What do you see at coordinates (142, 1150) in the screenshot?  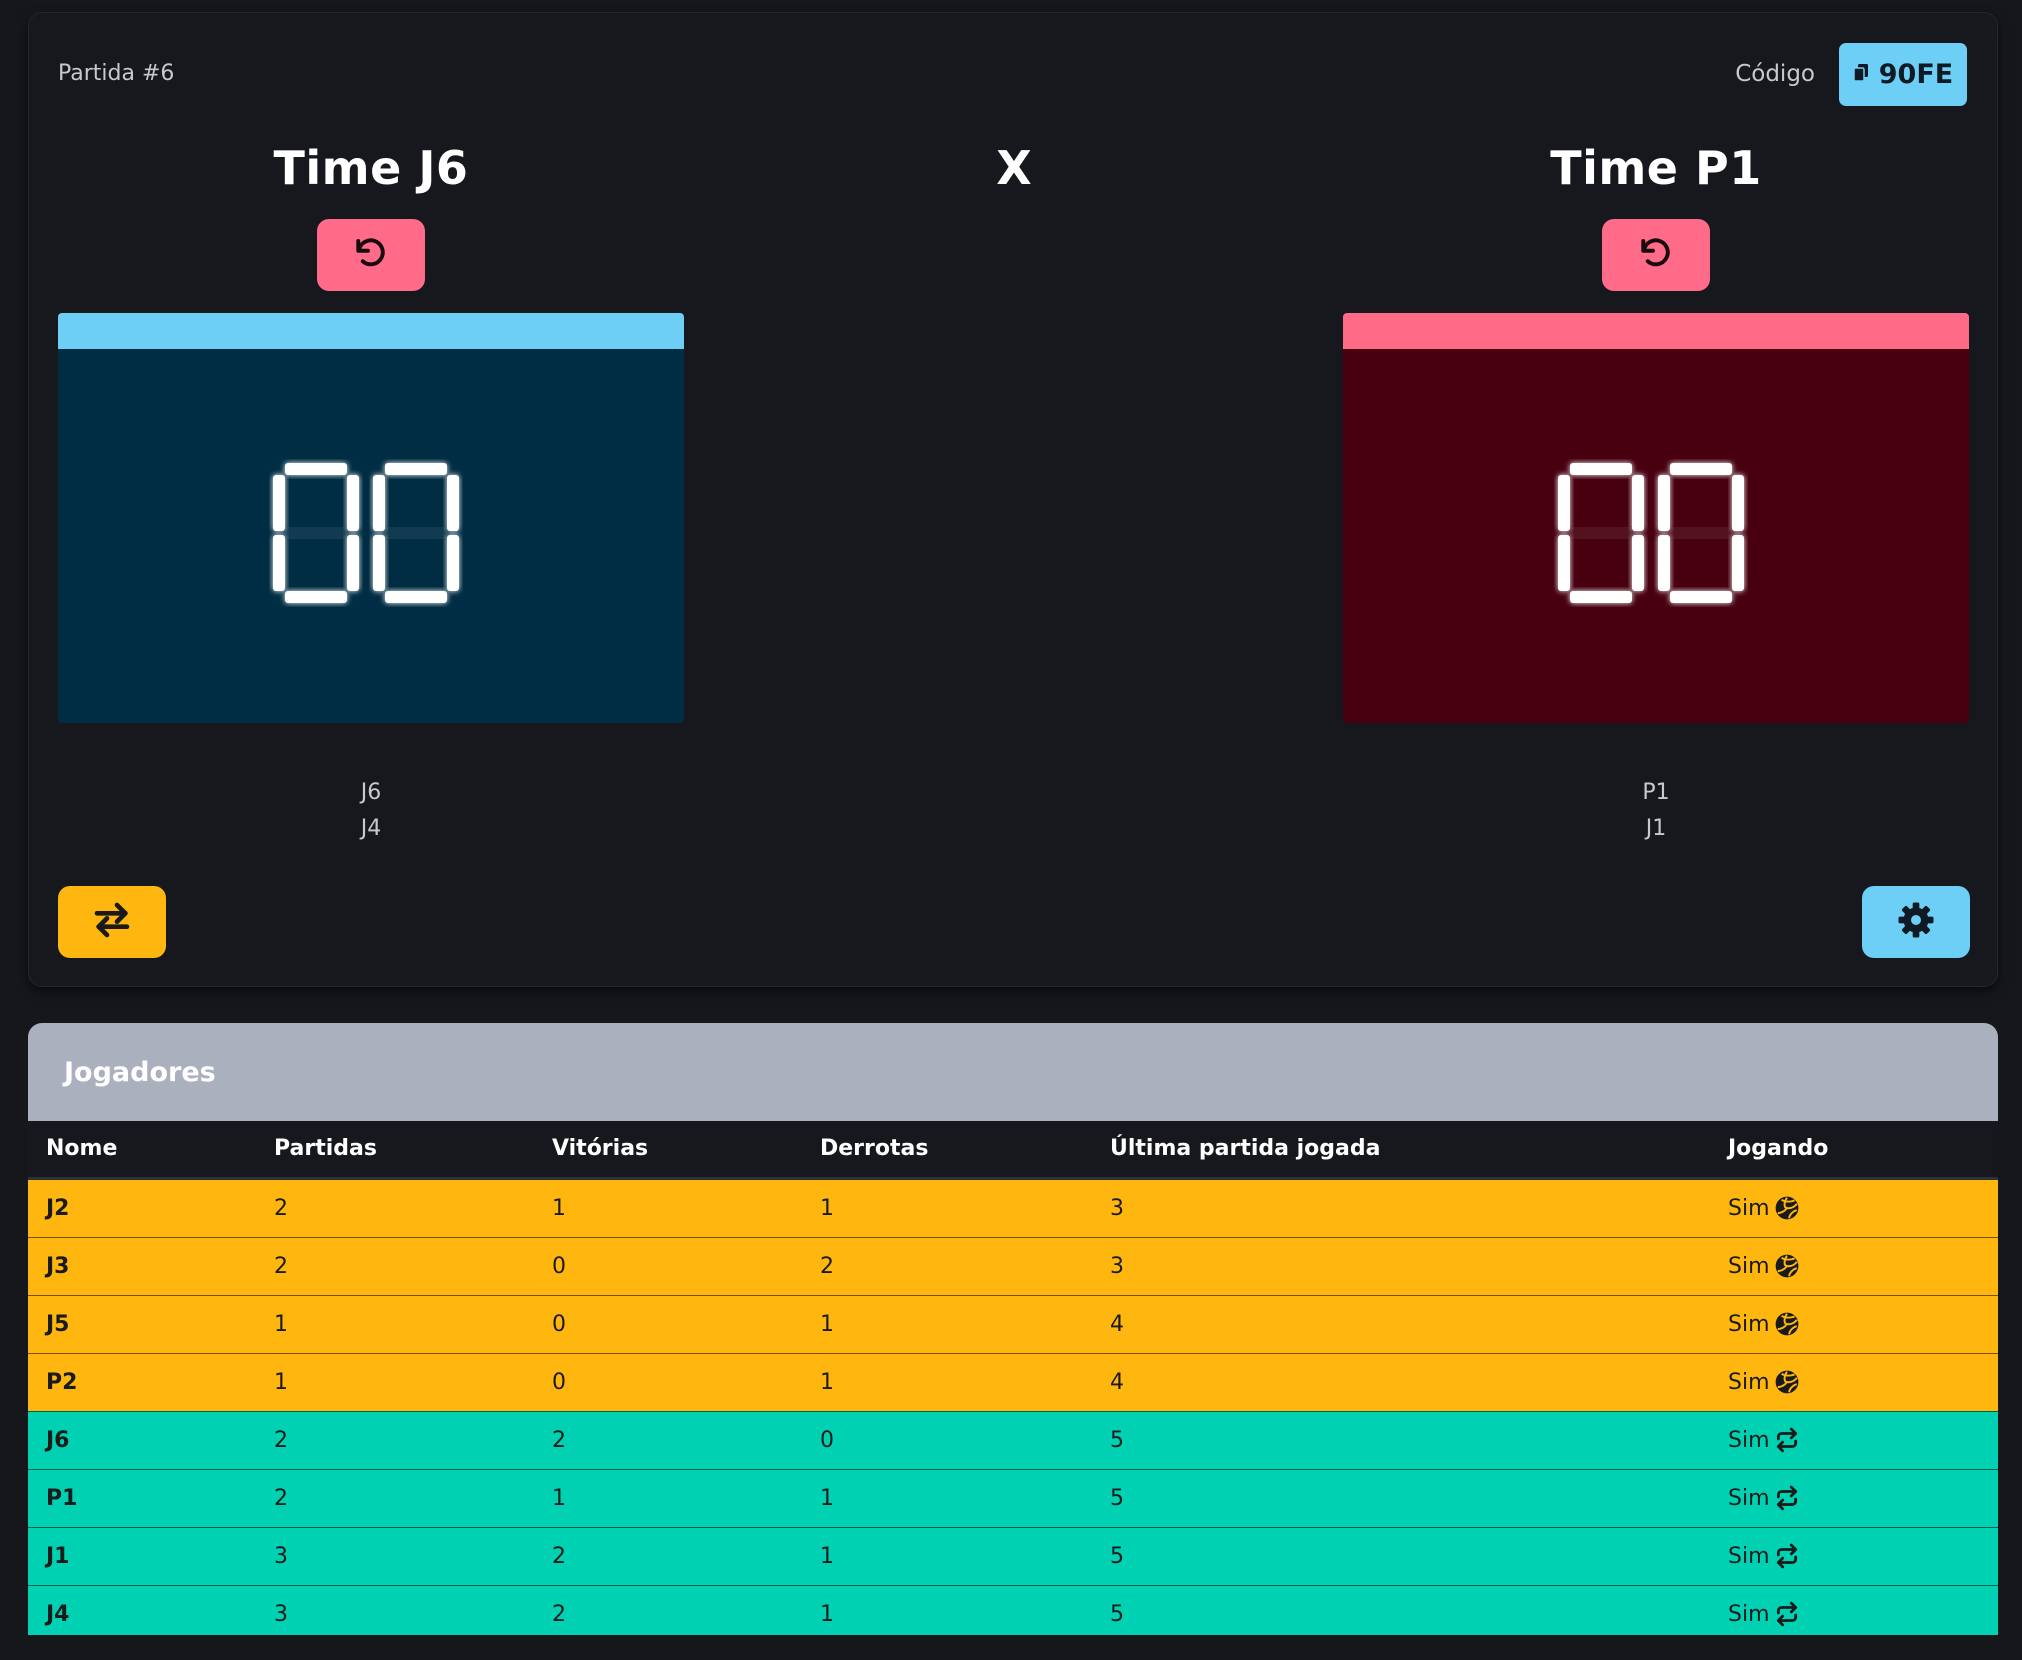 I see `column-header-nome: Nome` at bounding box center [142, 1150].